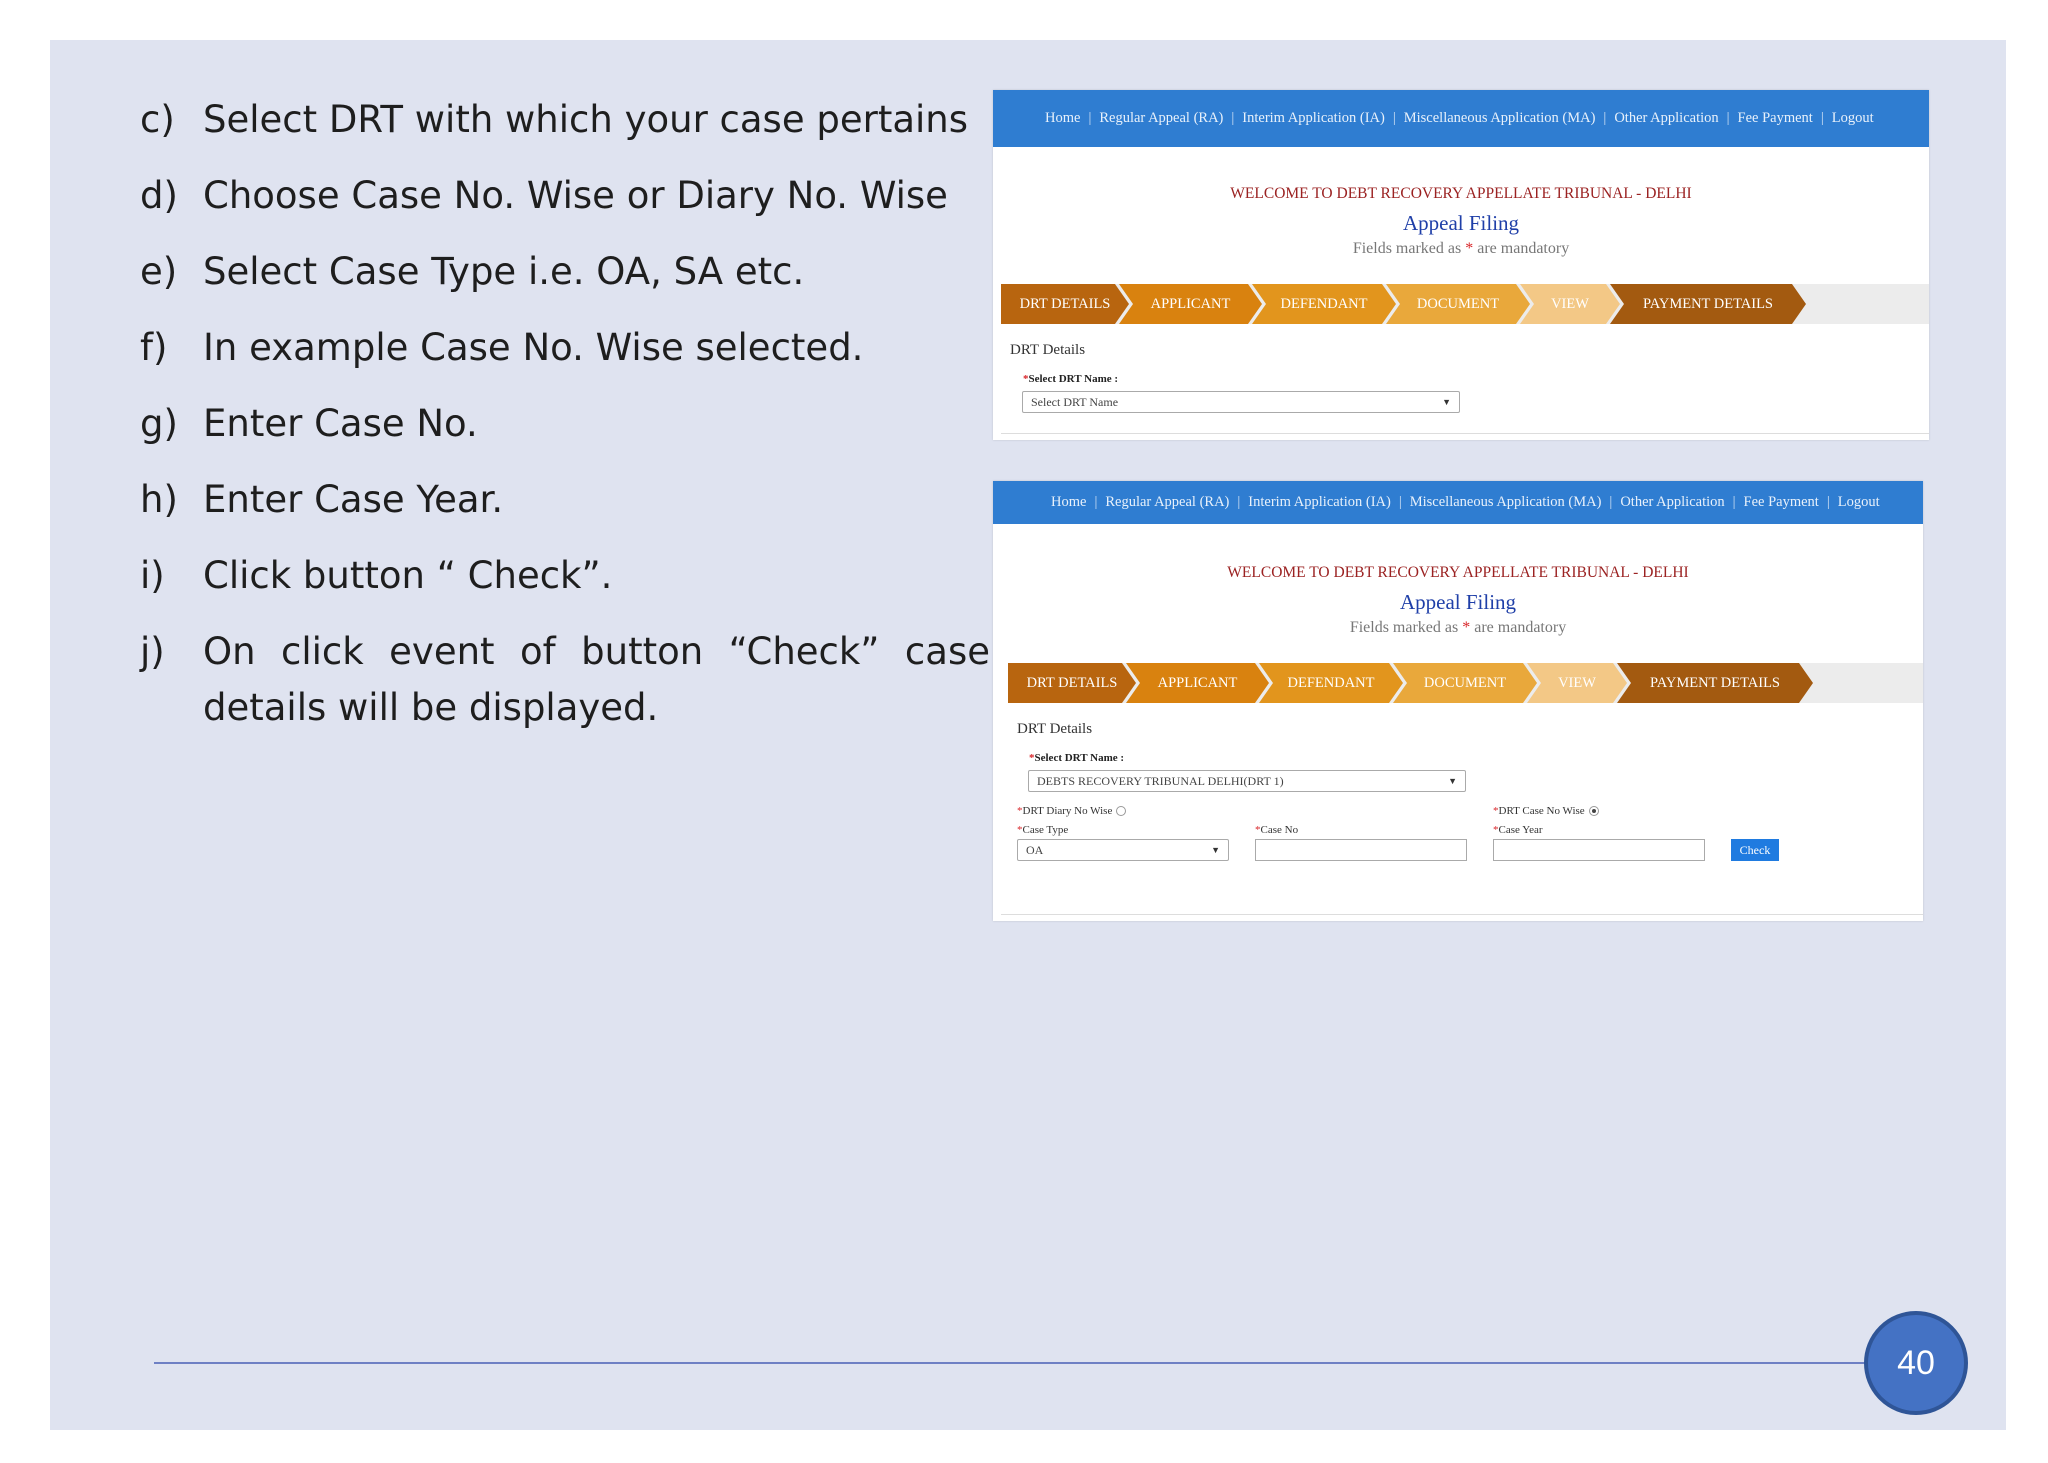  What do you see at coordinates (1123, 850) in the screenshot?
I see `case-type-select: OA ▼` at bounding box center [1123, 850].